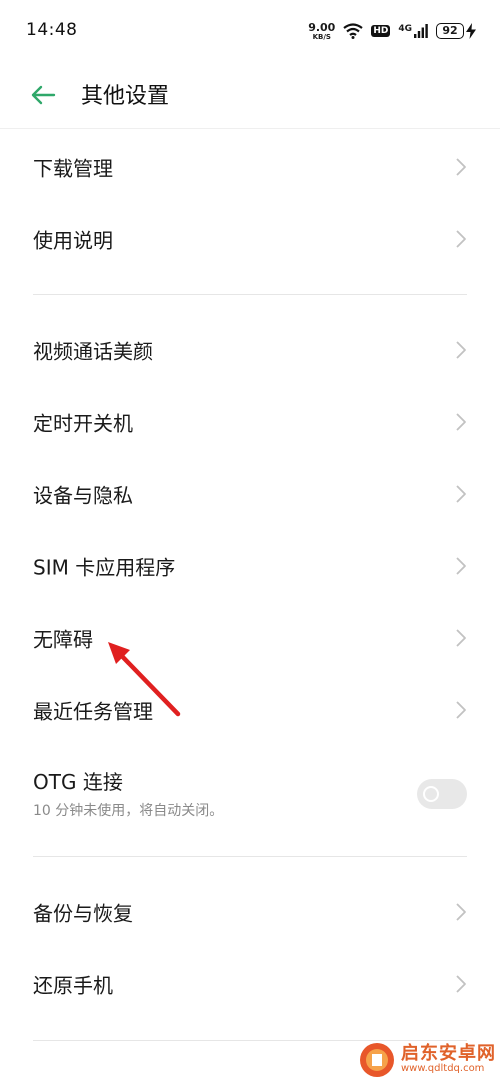 The height and width of the screenshot is (1084, 500). What do you see at coordinates (250, 239) in the screenshot?
I see `list-item-user-guide: 使用说明` at bounding box center [250, 239].